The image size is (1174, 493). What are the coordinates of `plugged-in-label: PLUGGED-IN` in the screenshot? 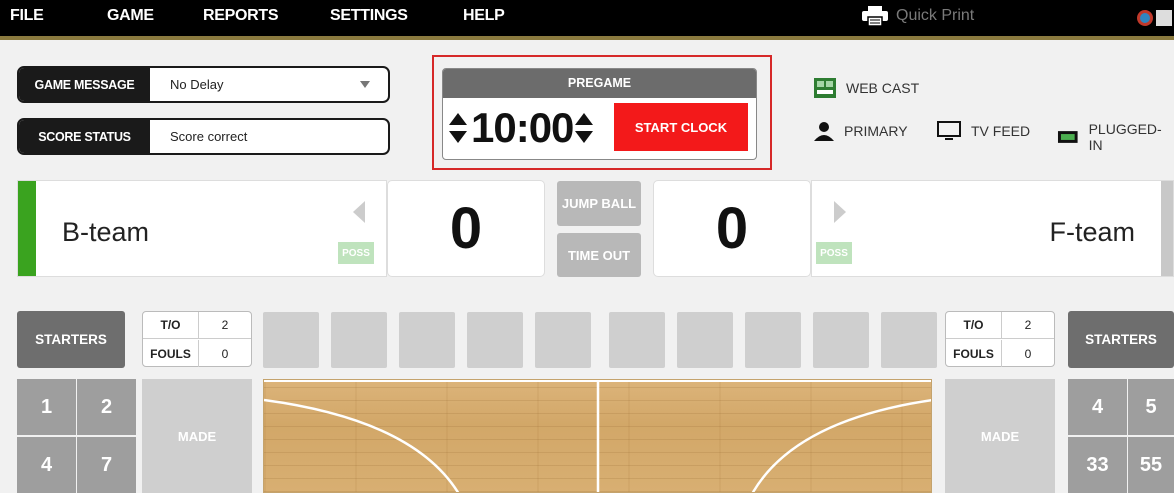 It's located at (1125, 137).